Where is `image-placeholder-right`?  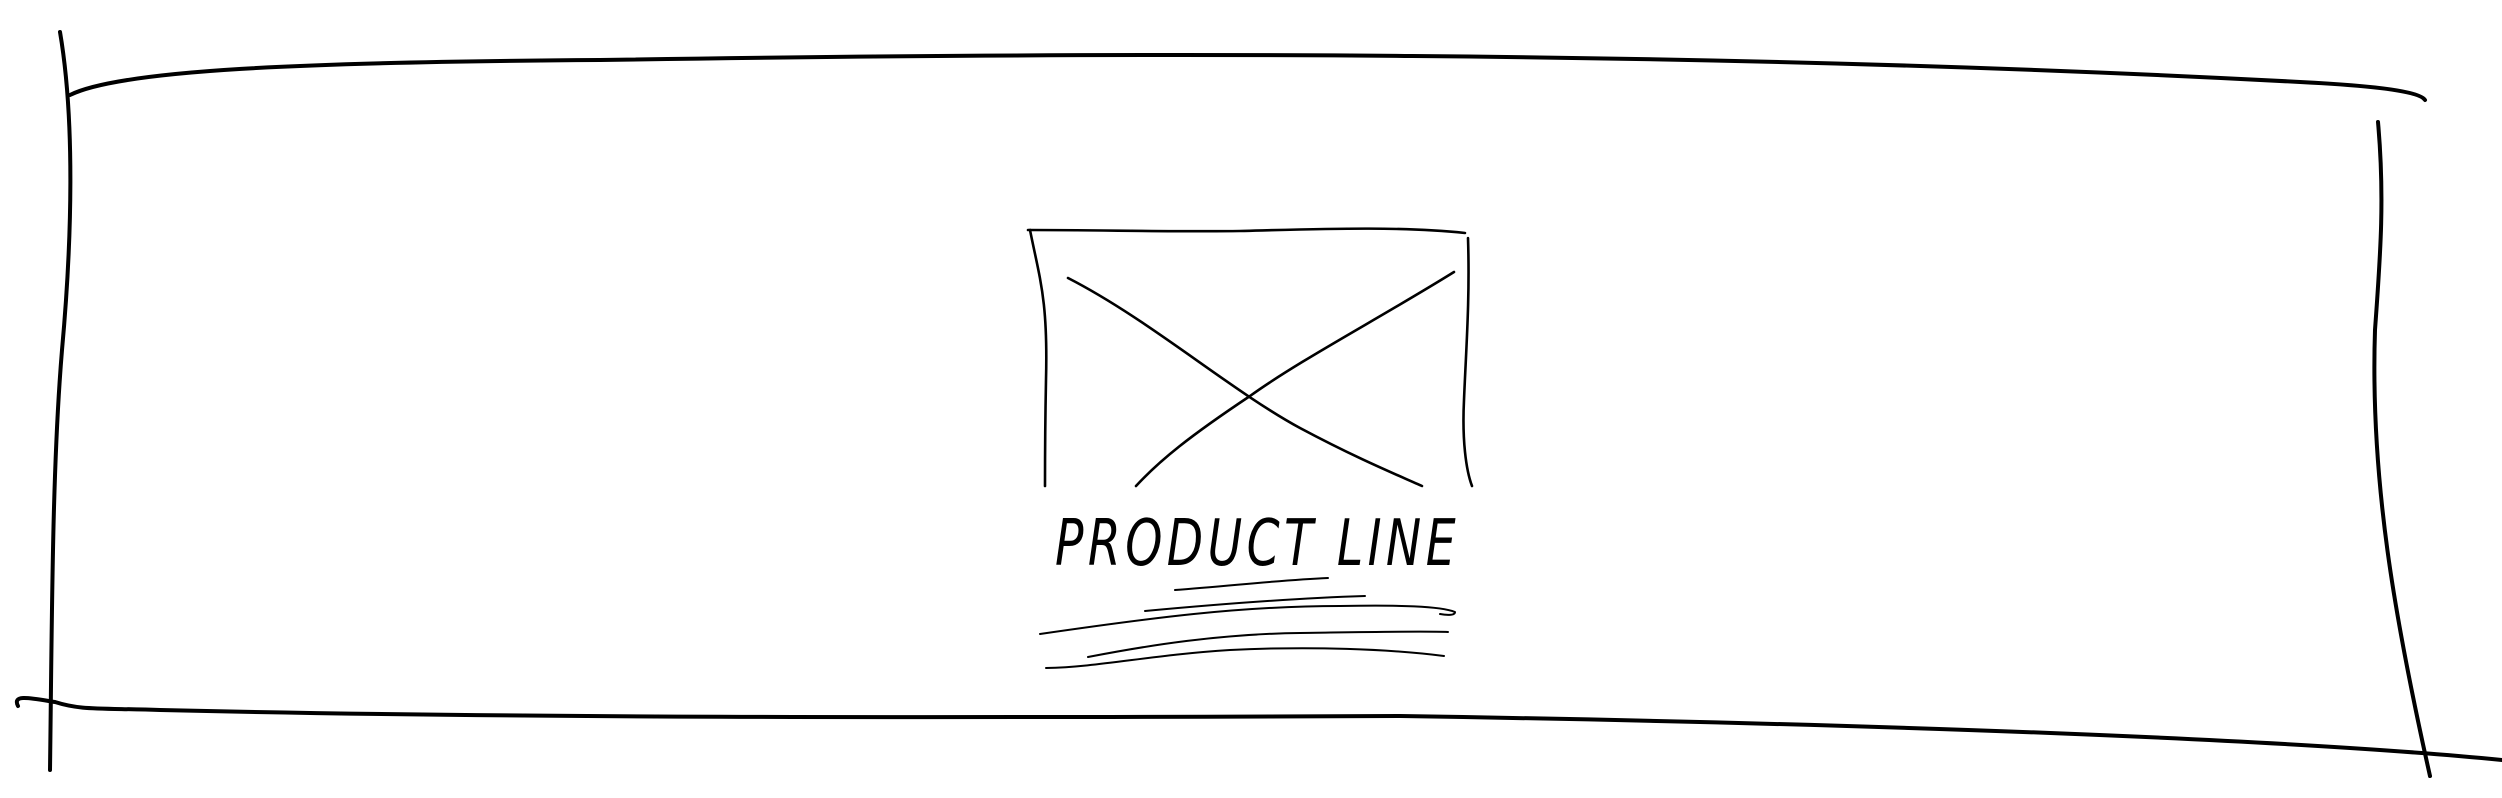 image-placeholder-right is located at coordinates (1468, 362).